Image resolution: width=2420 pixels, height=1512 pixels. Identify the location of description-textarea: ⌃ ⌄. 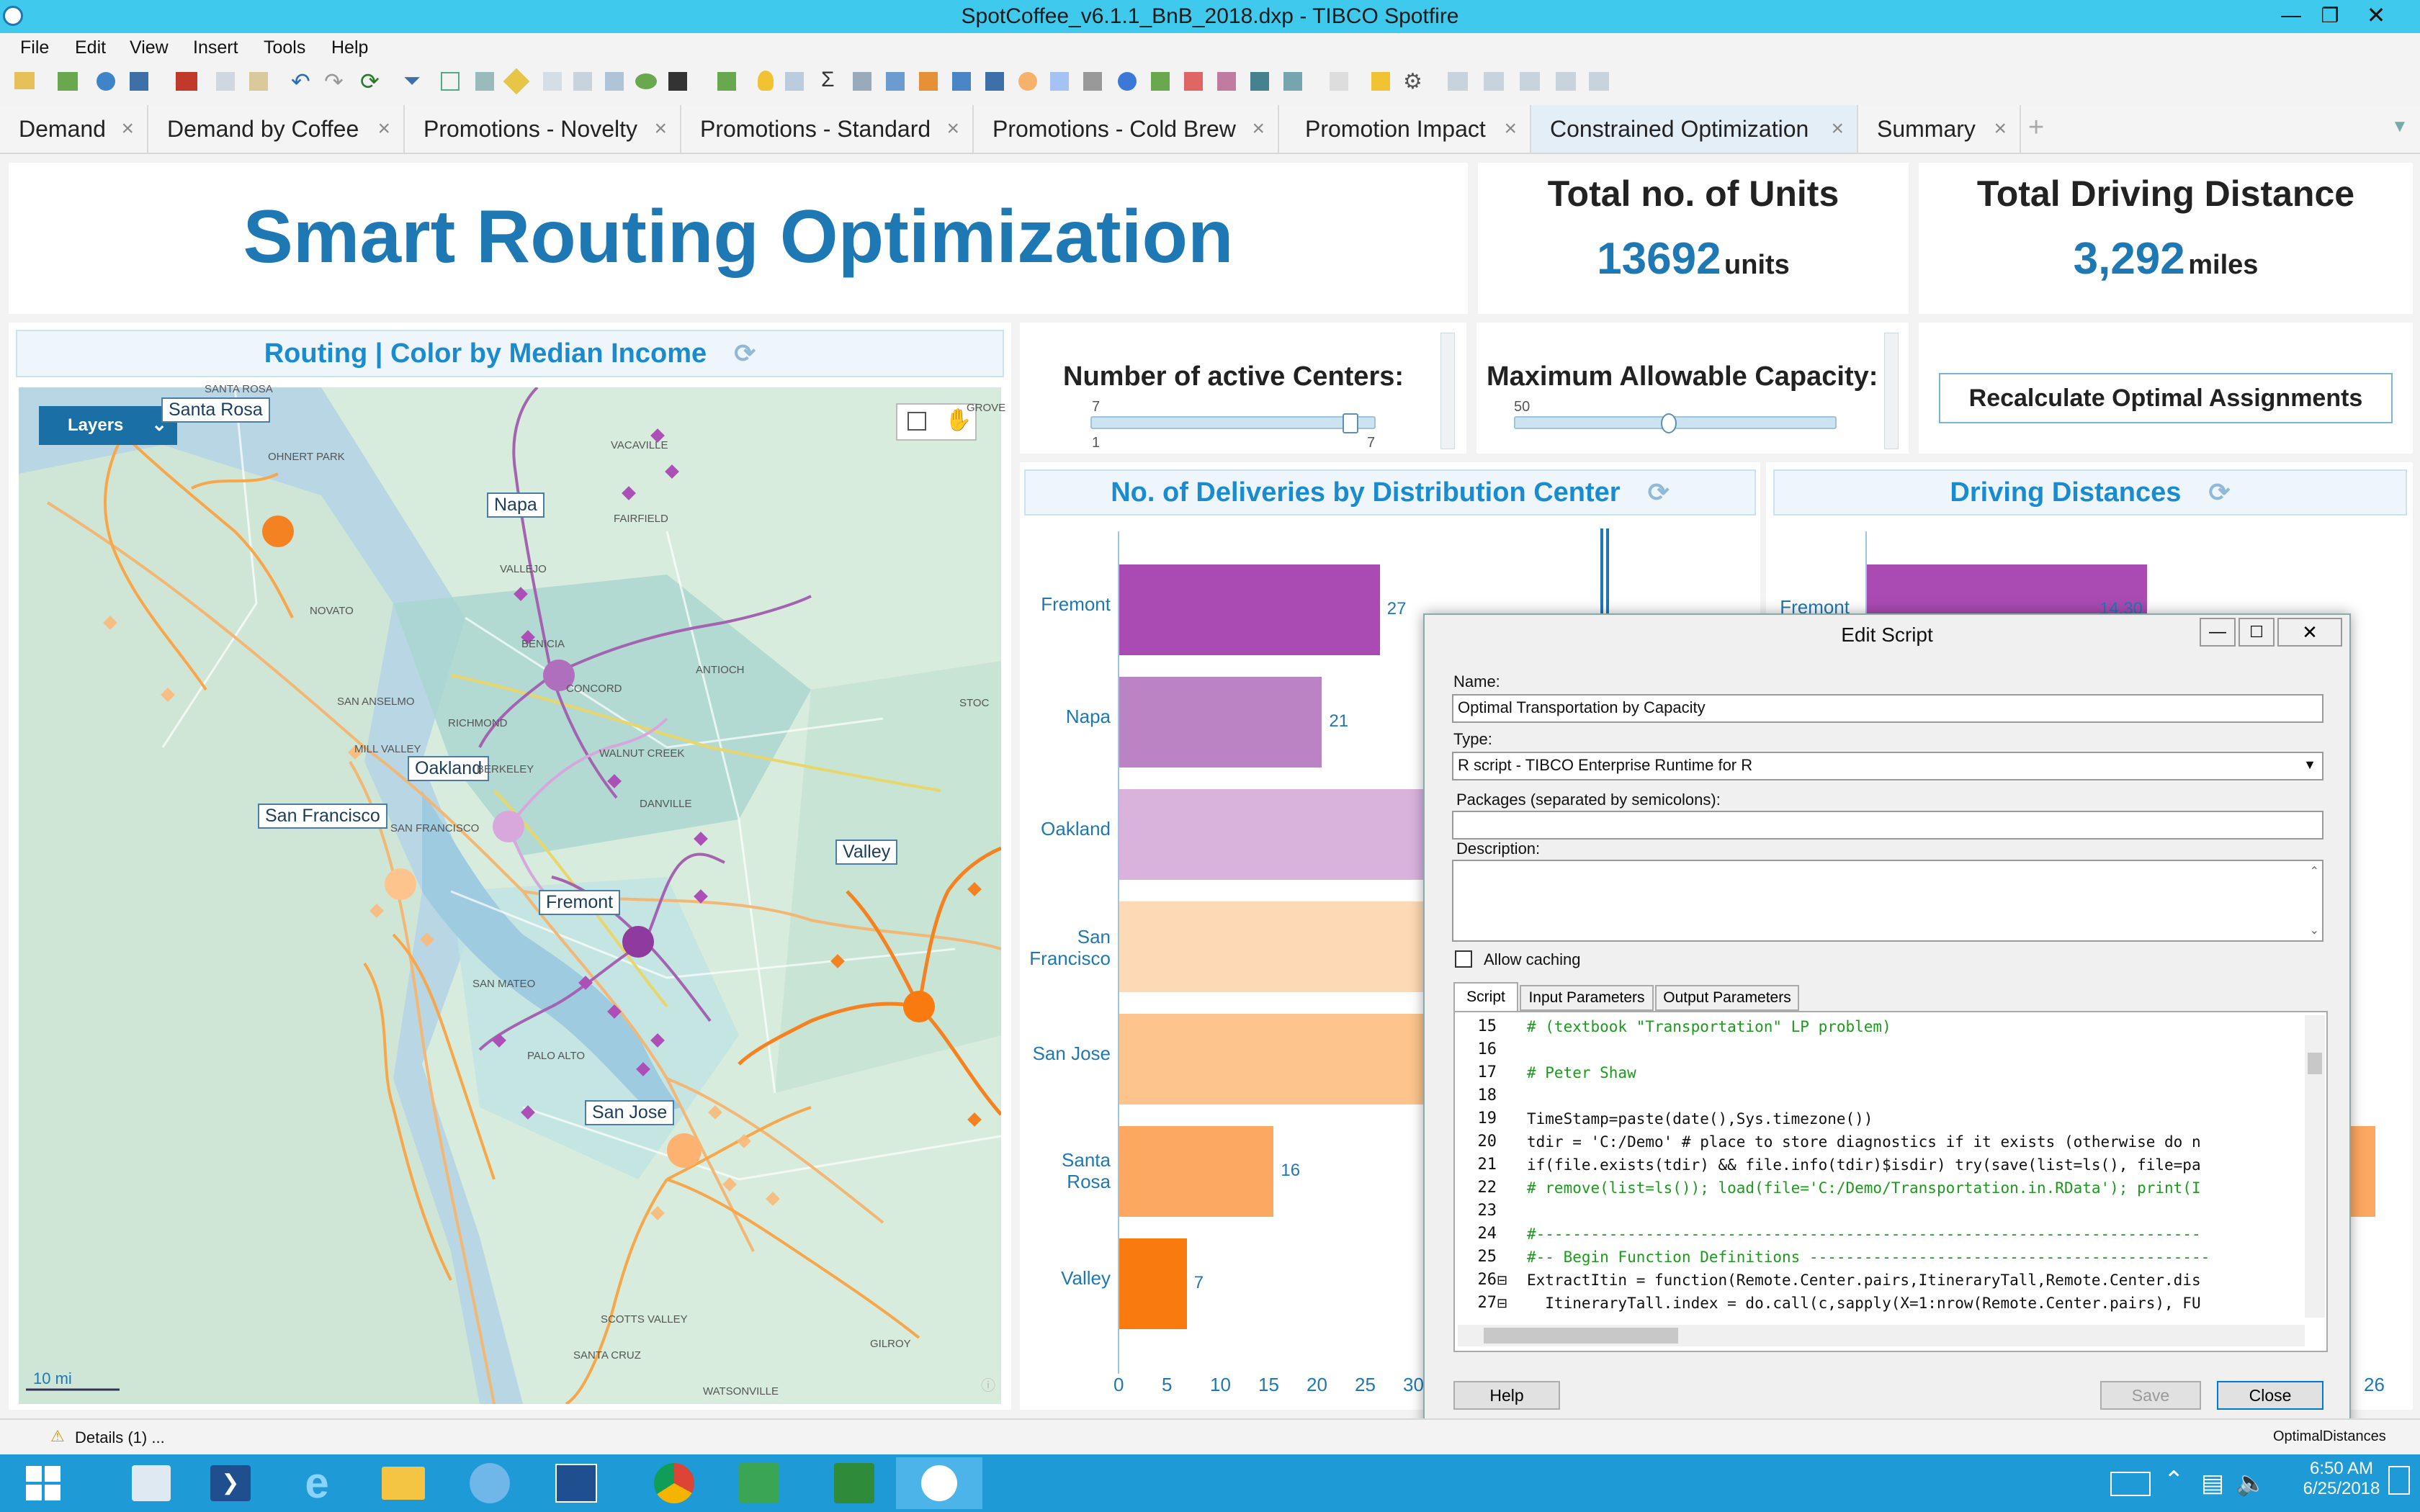
(1887, 901).